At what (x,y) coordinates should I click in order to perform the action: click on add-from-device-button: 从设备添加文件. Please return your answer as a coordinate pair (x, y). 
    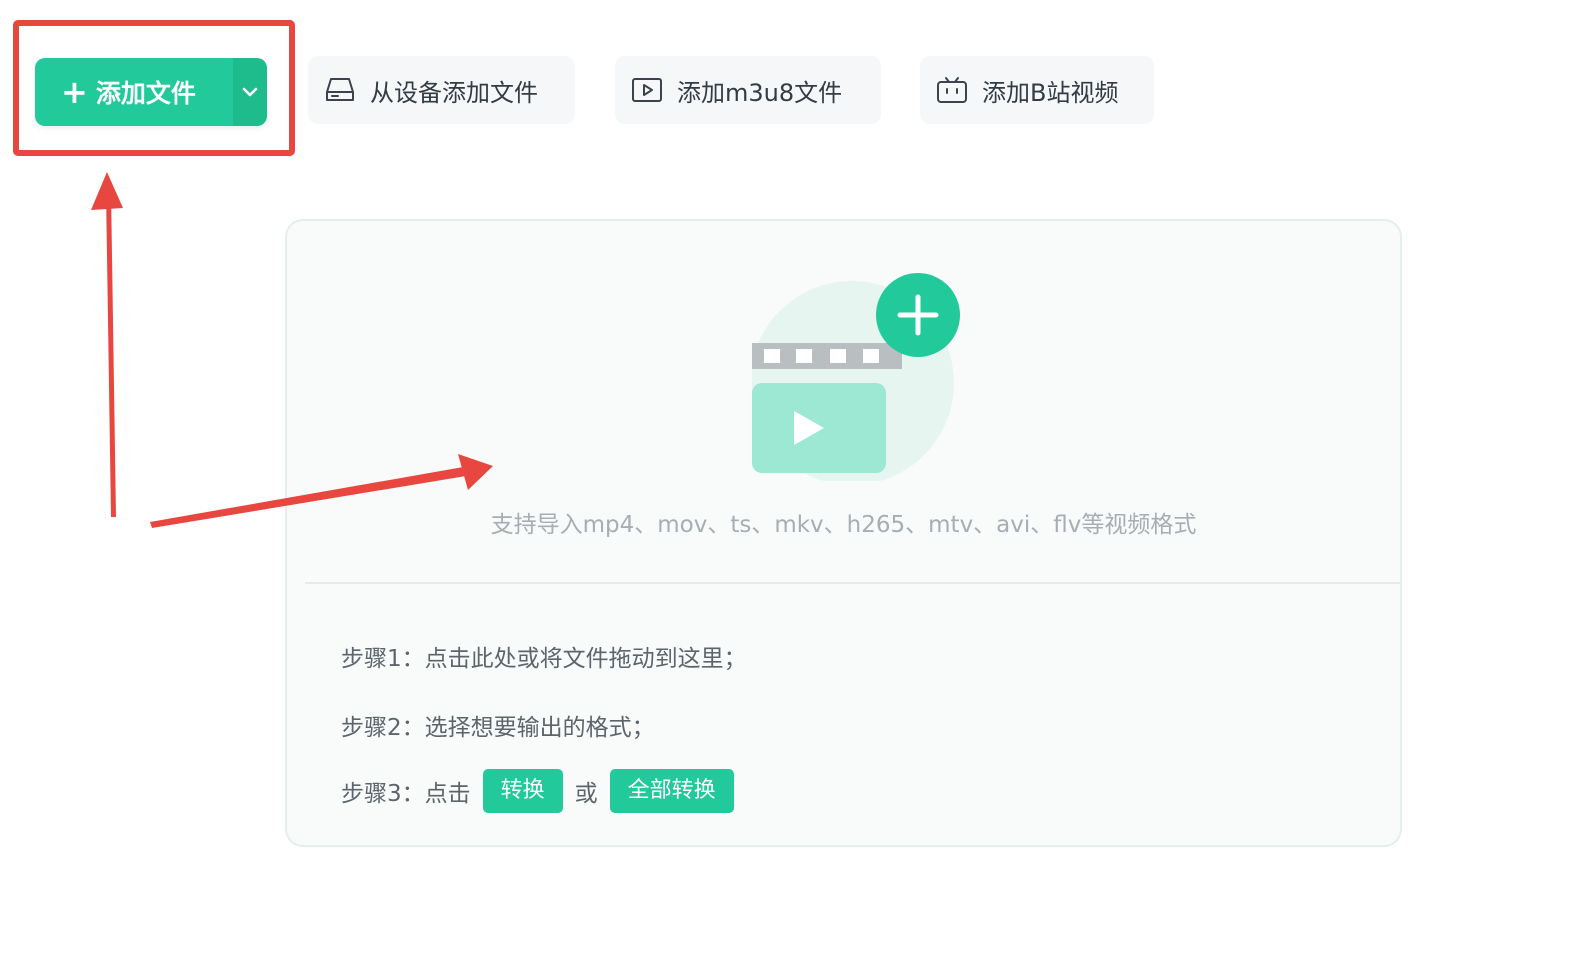
    Looking at the image, I should click on (441, 90).